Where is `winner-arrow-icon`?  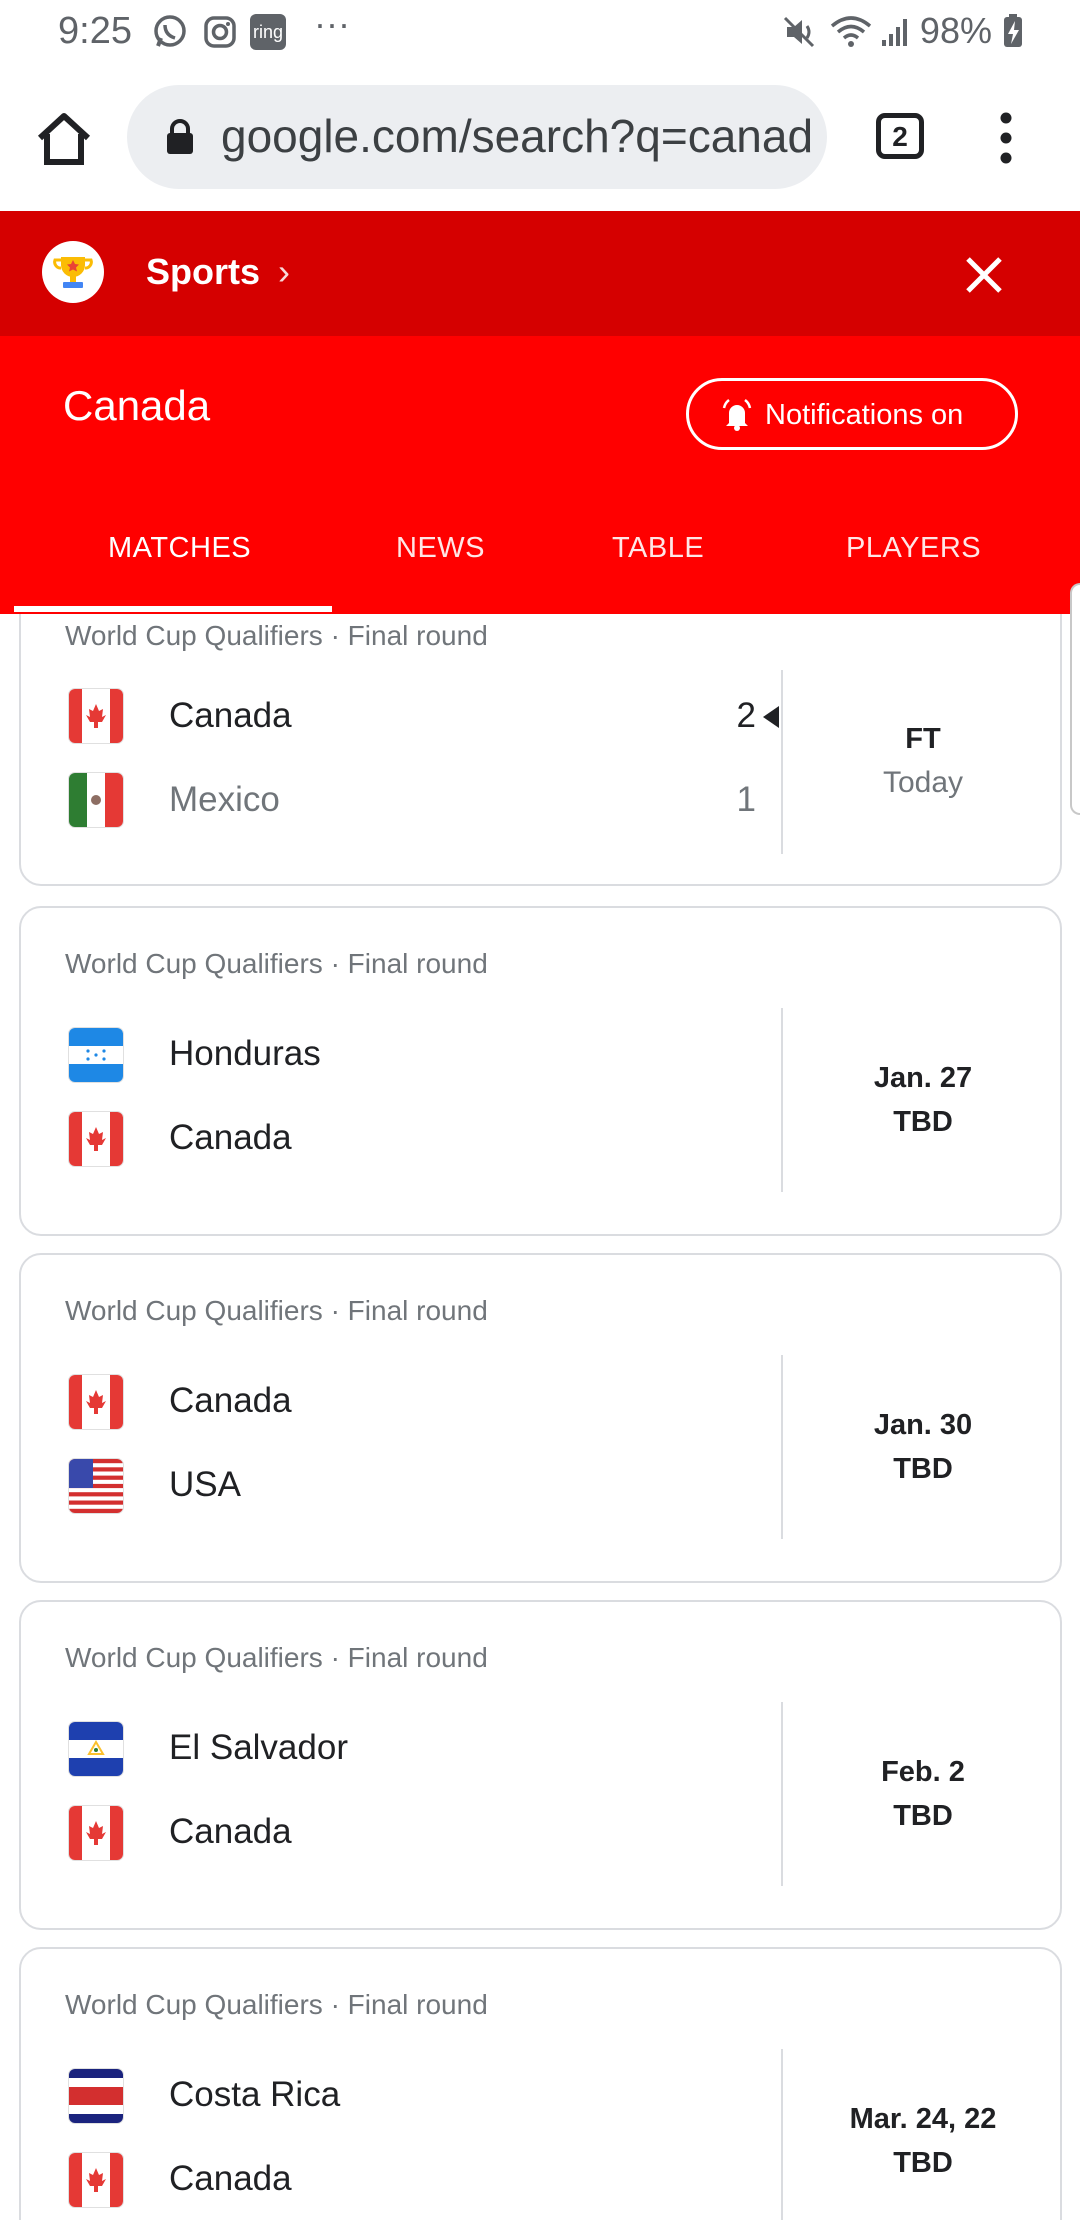
winner-arrow-icon is located at coordinates (771, 717).